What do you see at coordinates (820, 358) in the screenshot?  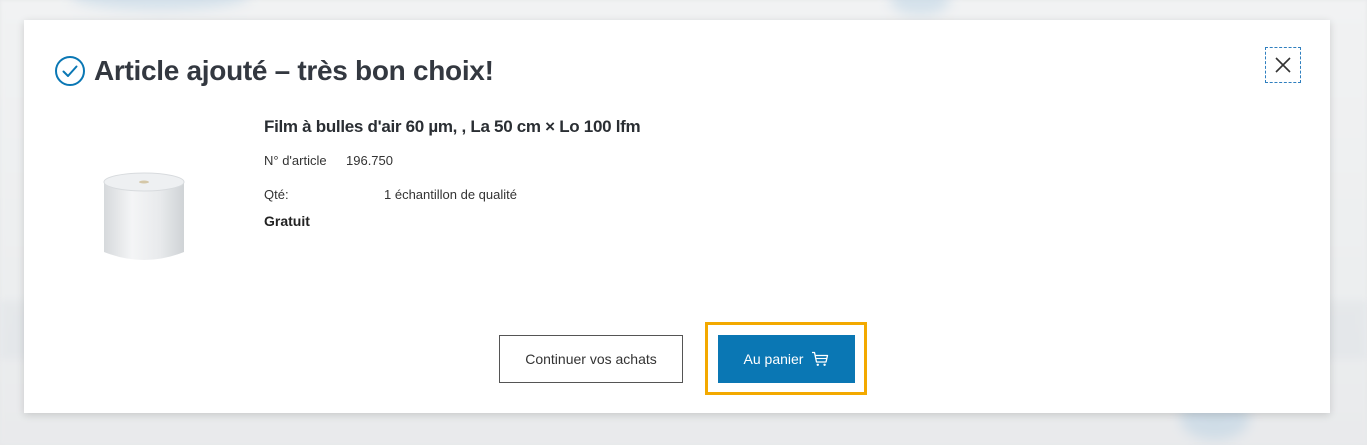 I see `cart-icon` at bounding box center [820, 358].